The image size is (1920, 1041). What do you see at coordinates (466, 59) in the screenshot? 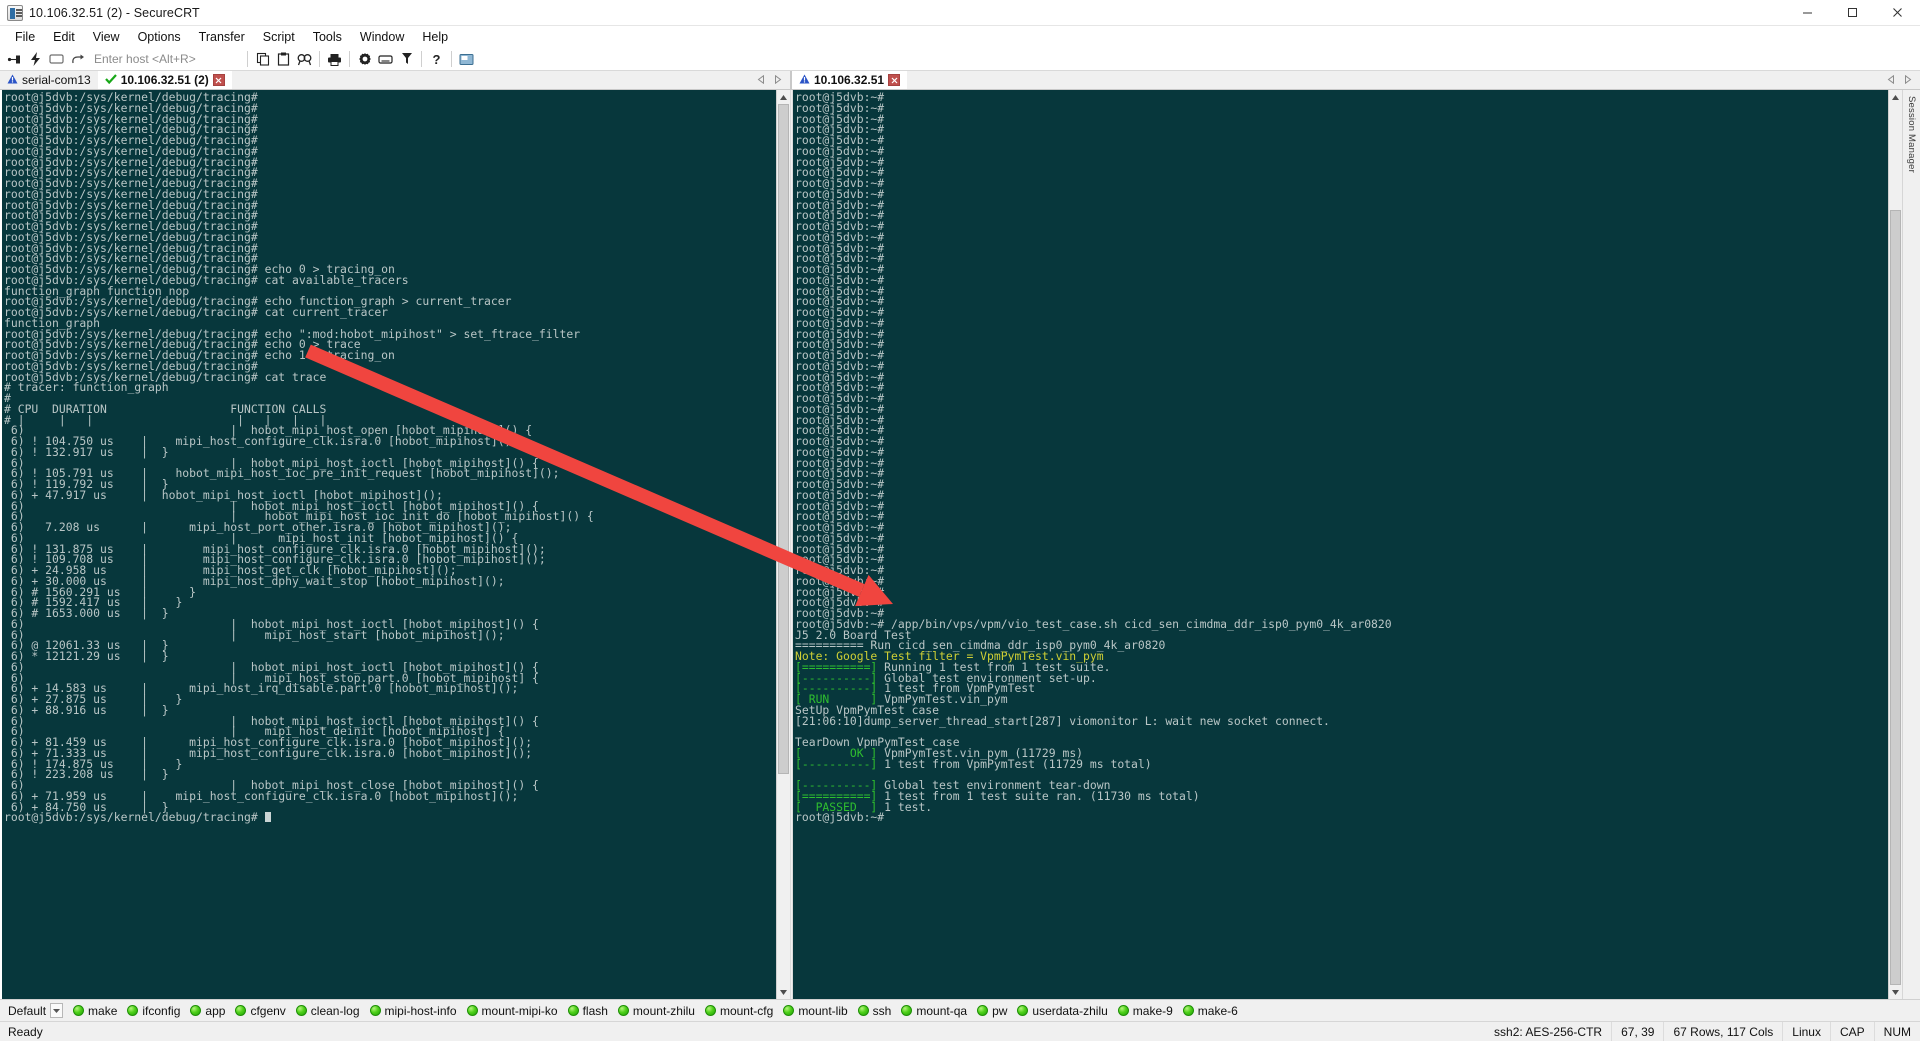
I see `session-options-icon` at bounding box center [466, 59].